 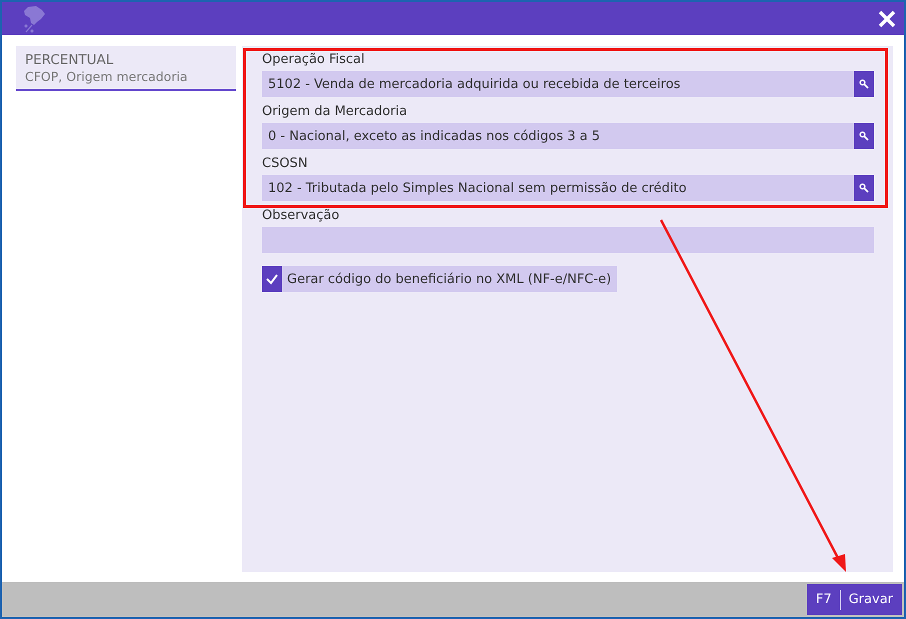 I want to click on close-button, so click(x=887, y=19).